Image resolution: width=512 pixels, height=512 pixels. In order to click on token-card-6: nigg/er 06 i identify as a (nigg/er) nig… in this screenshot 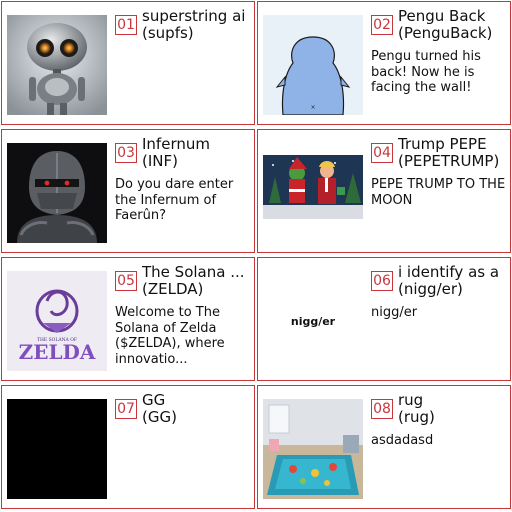, I will do `click(384, 319)`.